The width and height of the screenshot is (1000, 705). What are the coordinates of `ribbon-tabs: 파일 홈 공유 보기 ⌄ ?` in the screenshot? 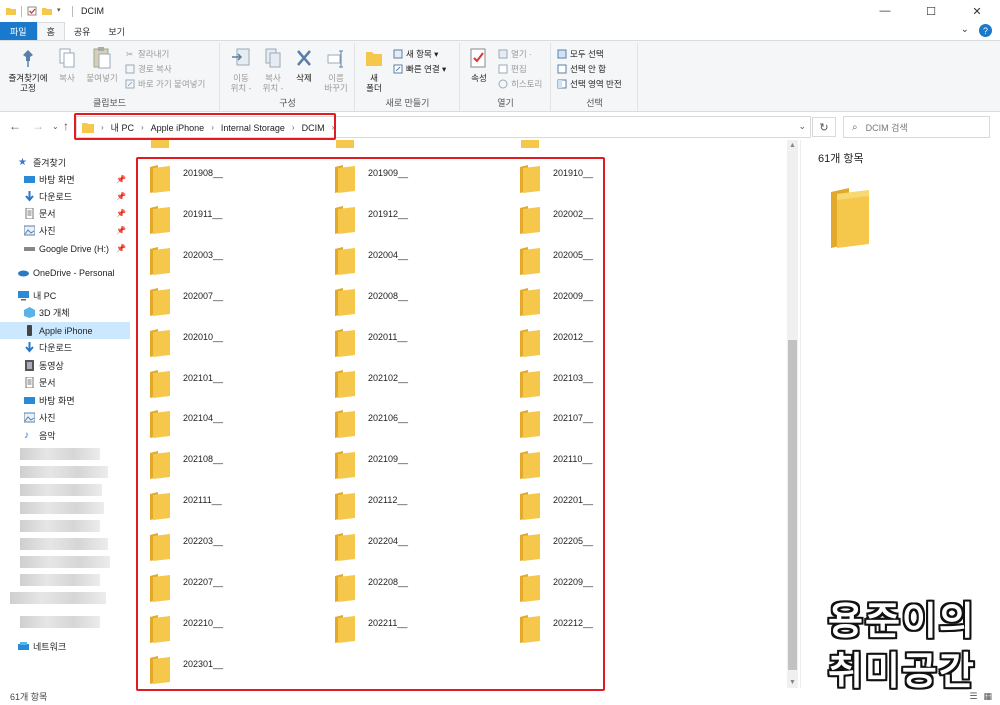 It's located at (500, 31).